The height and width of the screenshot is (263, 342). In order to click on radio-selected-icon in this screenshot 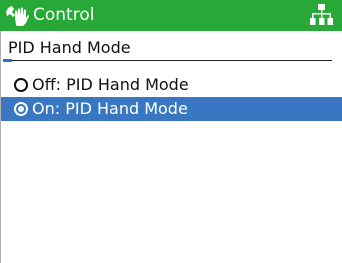, I will do `click(21, 109)`.